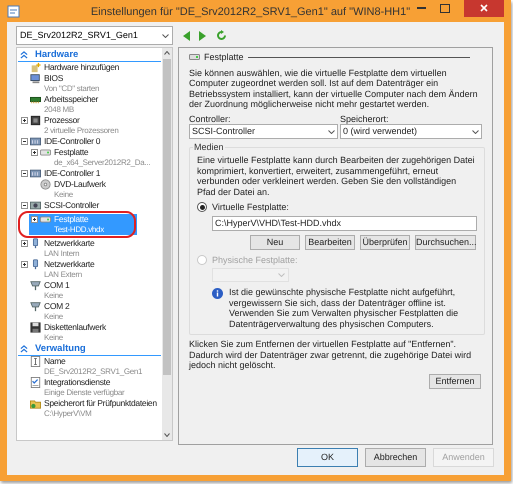  Describe the element at coordinates (344, 308) in the screenshot. I see `info-text: Ist die gewünschte physische Festplatte nicht aufgeführt, vergewissern Sie sich, dass der Datenträger offline ist. Verwenden Sie zum Verwalten physischer Festplatten die Datenträgerverwaltung des physischen Computers.` at that location.